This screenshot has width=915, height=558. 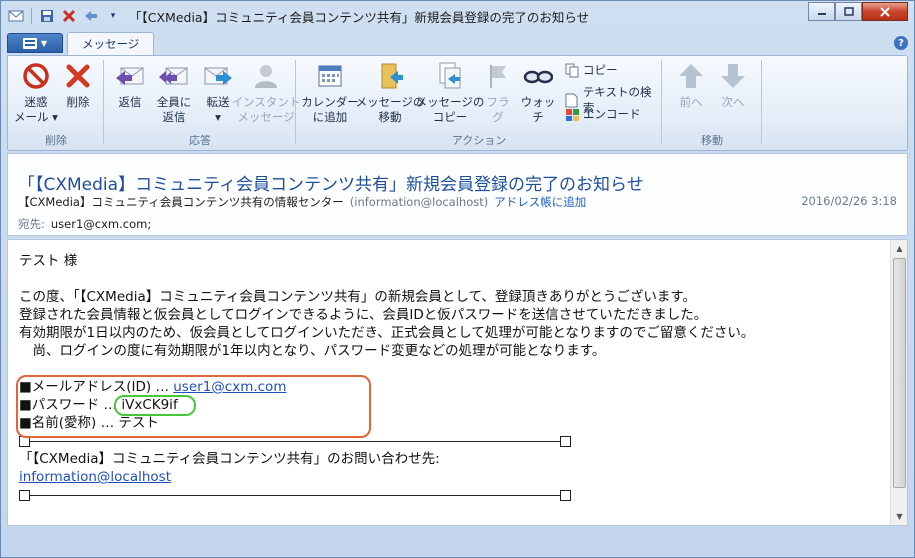 What do you see at coordinates (538, 76) in the screenshot?
I see `glasses-icon` at bounding box center [538, 76].